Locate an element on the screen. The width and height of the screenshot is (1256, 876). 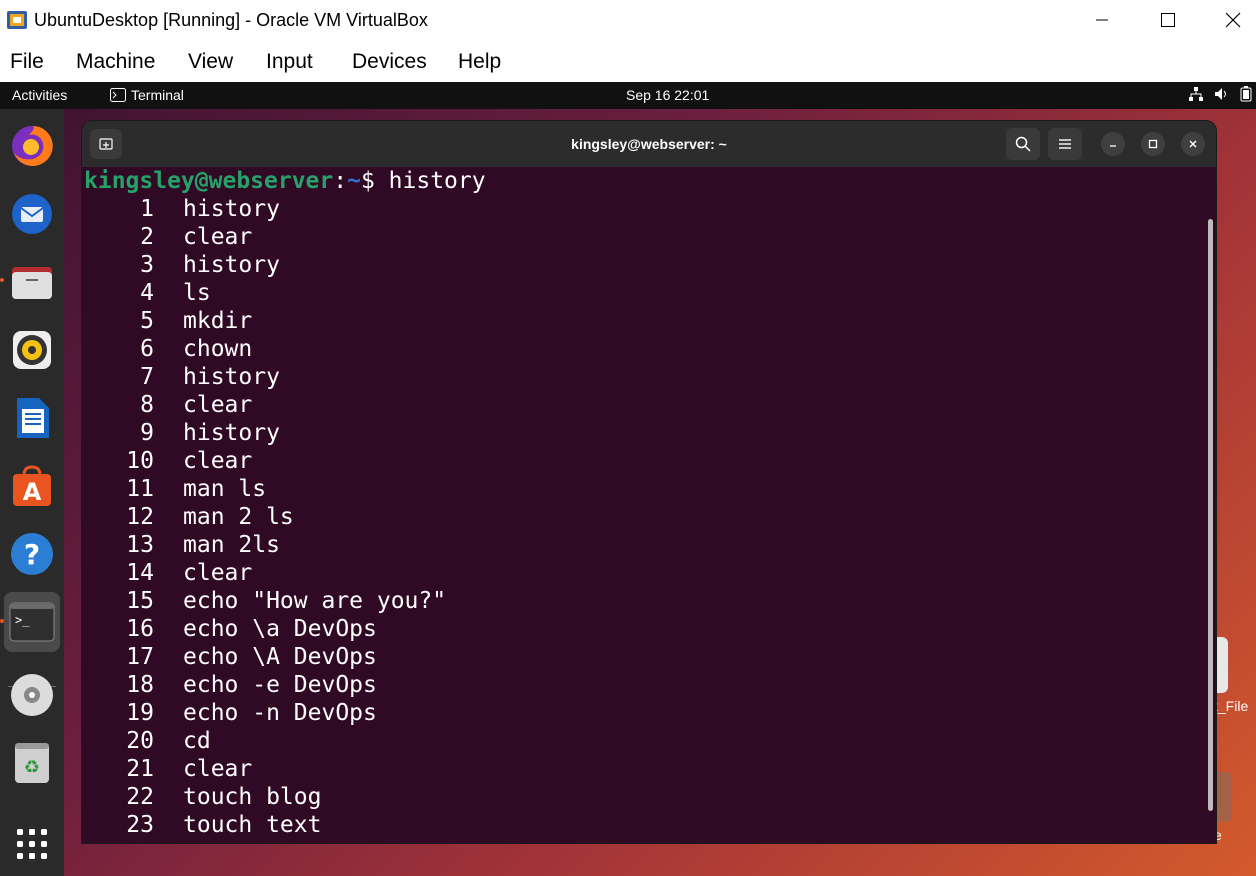
history-entry: 12 man 2 ls is located at coordinates (634, 517).